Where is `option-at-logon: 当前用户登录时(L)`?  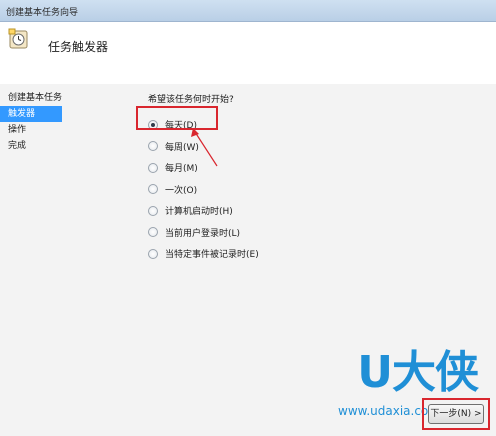
option-at-logon: 当前用户登录时(L) is located at coordinates (203, 233).